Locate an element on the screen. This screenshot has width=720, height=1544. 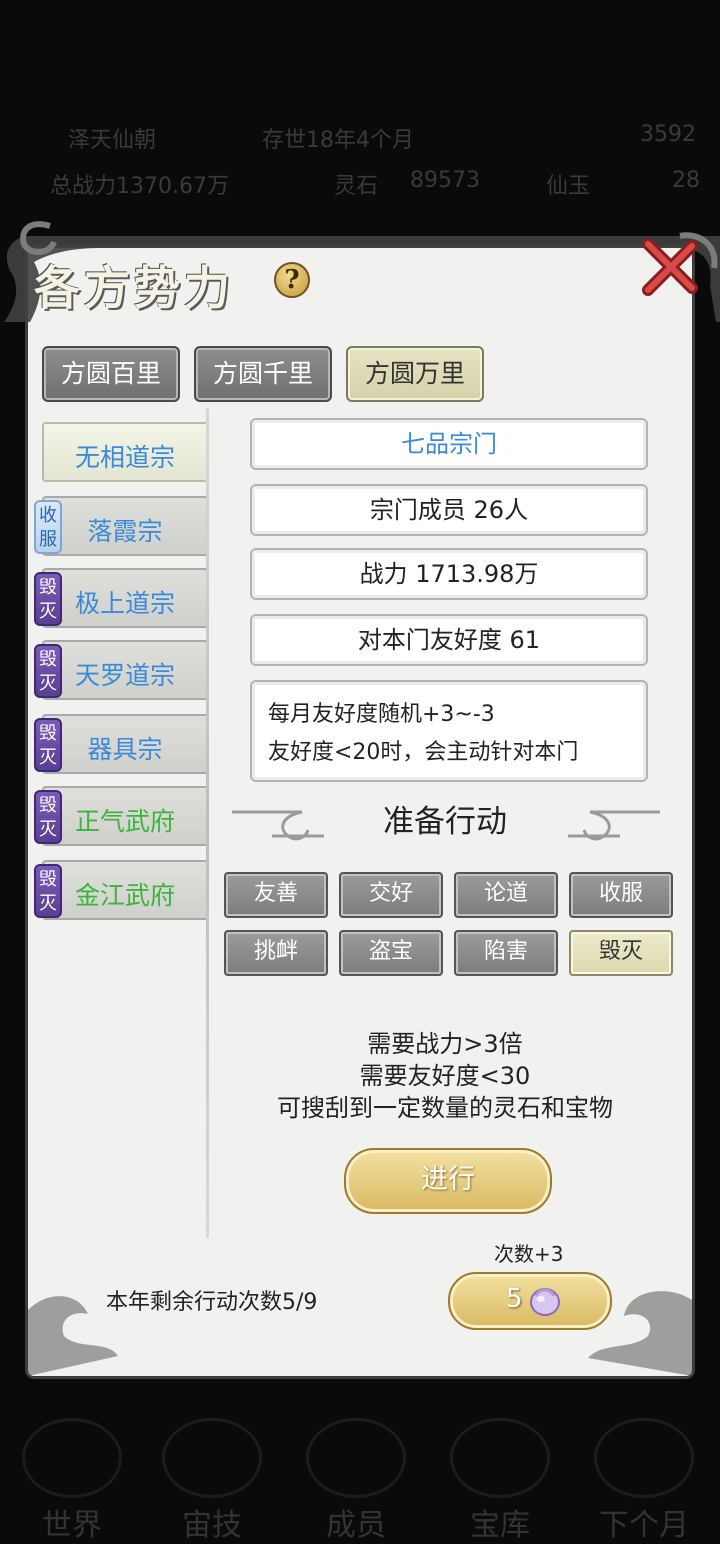
buy-actions-button: 5 is located at coordinates (530, 1301).